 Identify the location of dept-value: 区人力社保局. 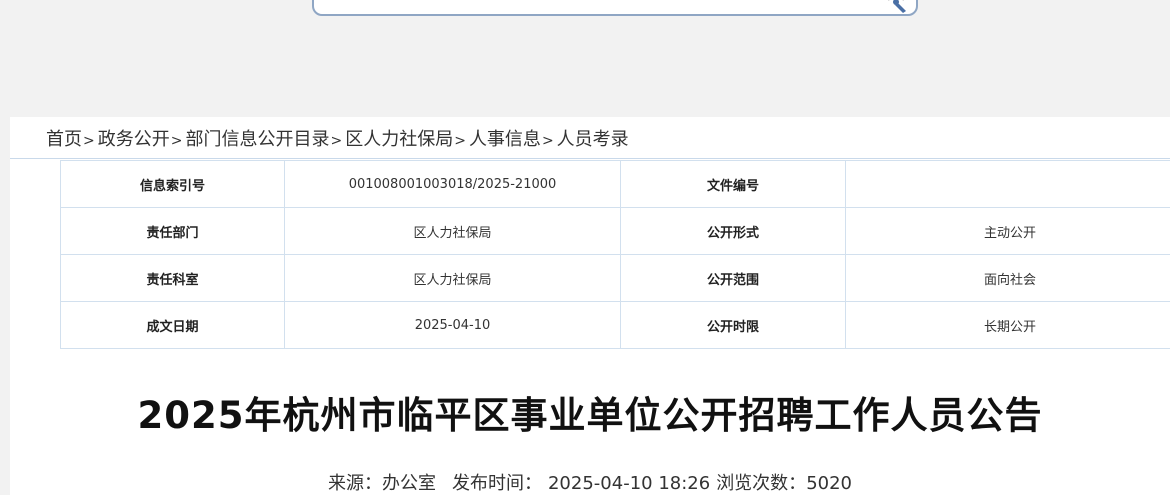
(452, 231).